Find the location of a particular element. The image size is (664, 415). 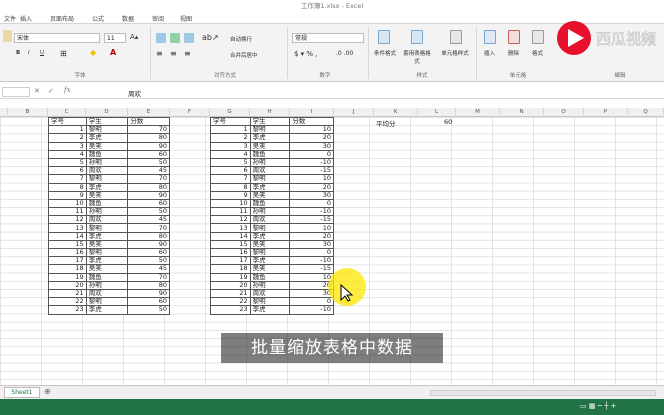

id-cell: 18 is located at coordinates (230, 269).